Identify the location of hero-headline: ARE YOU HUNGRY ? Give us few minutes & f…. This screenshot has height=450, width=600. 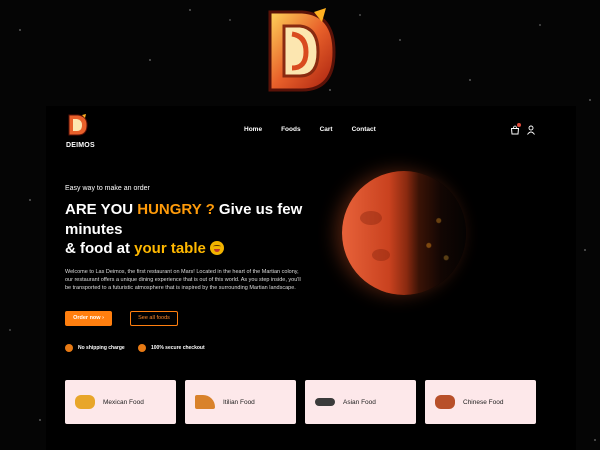
(200, 229).